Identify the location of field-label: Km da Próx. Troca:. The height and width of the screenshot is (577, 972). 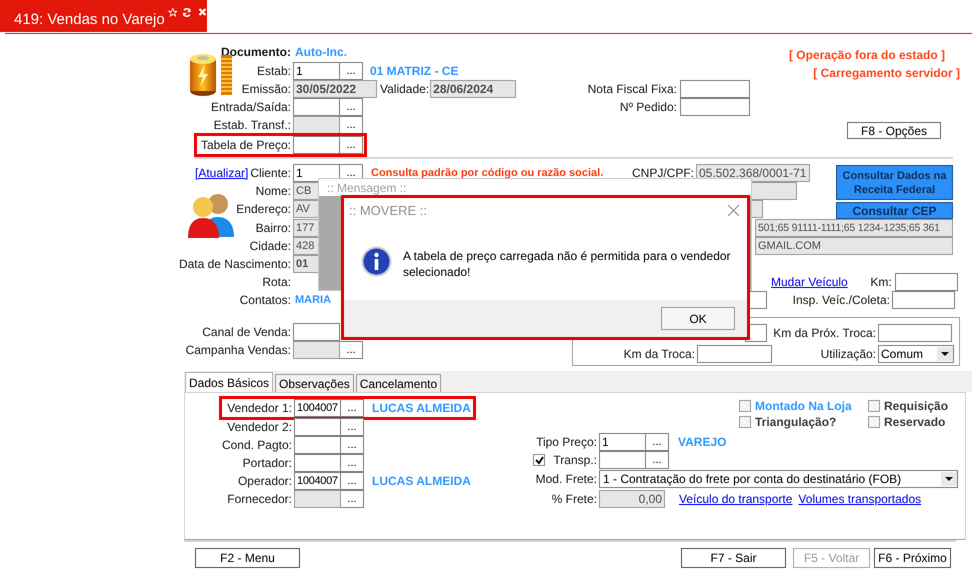
(824, 333).